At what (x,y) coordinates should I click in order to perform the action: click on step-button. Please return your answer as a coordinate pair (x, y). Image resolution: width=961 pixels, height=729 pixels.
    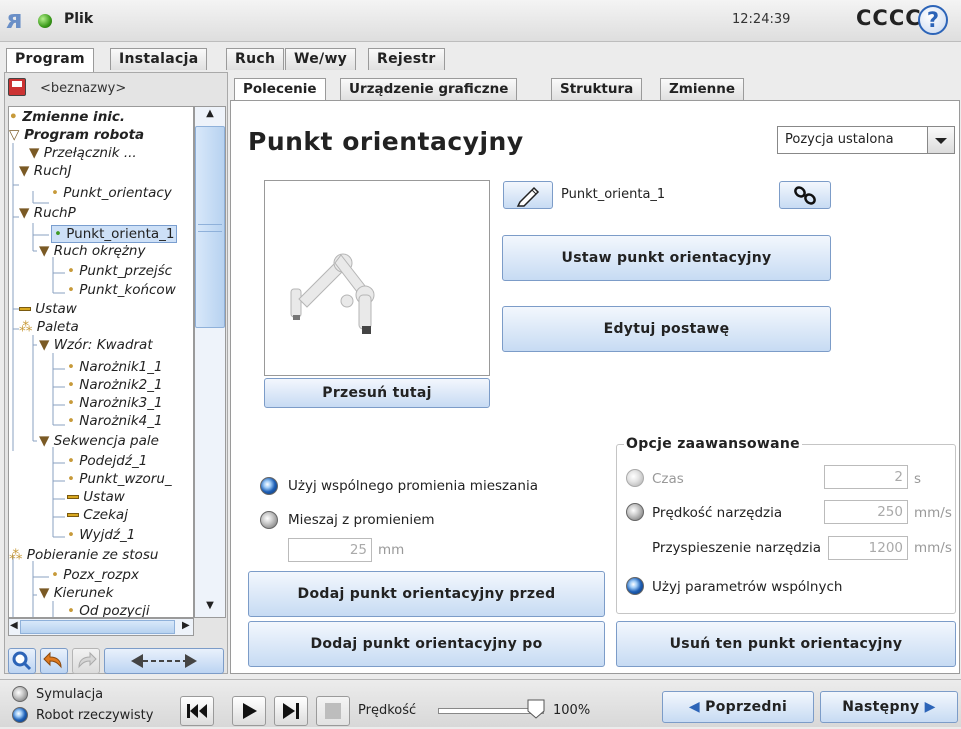
    Looking at the image, I should click on (291, 711).